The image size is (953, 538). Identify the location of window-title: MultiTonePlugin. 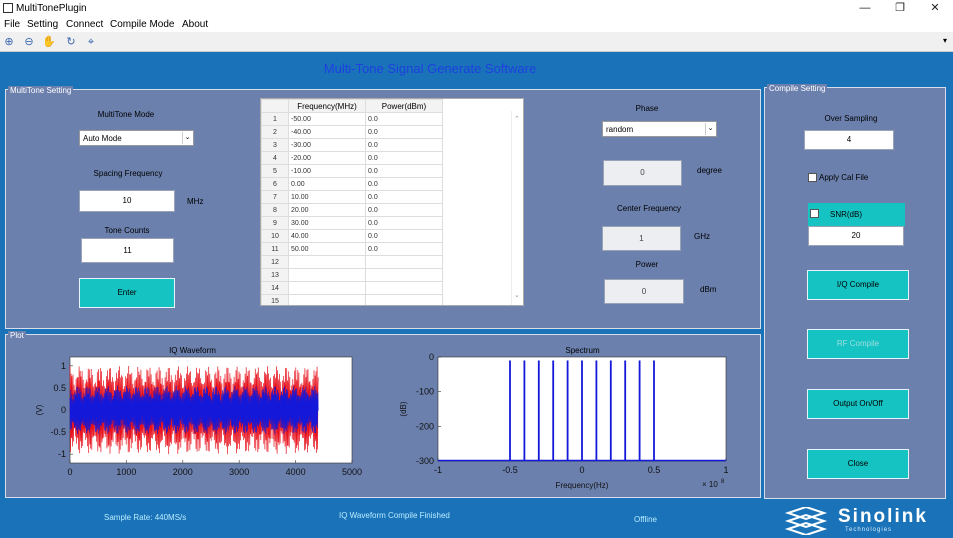
(51, 8).